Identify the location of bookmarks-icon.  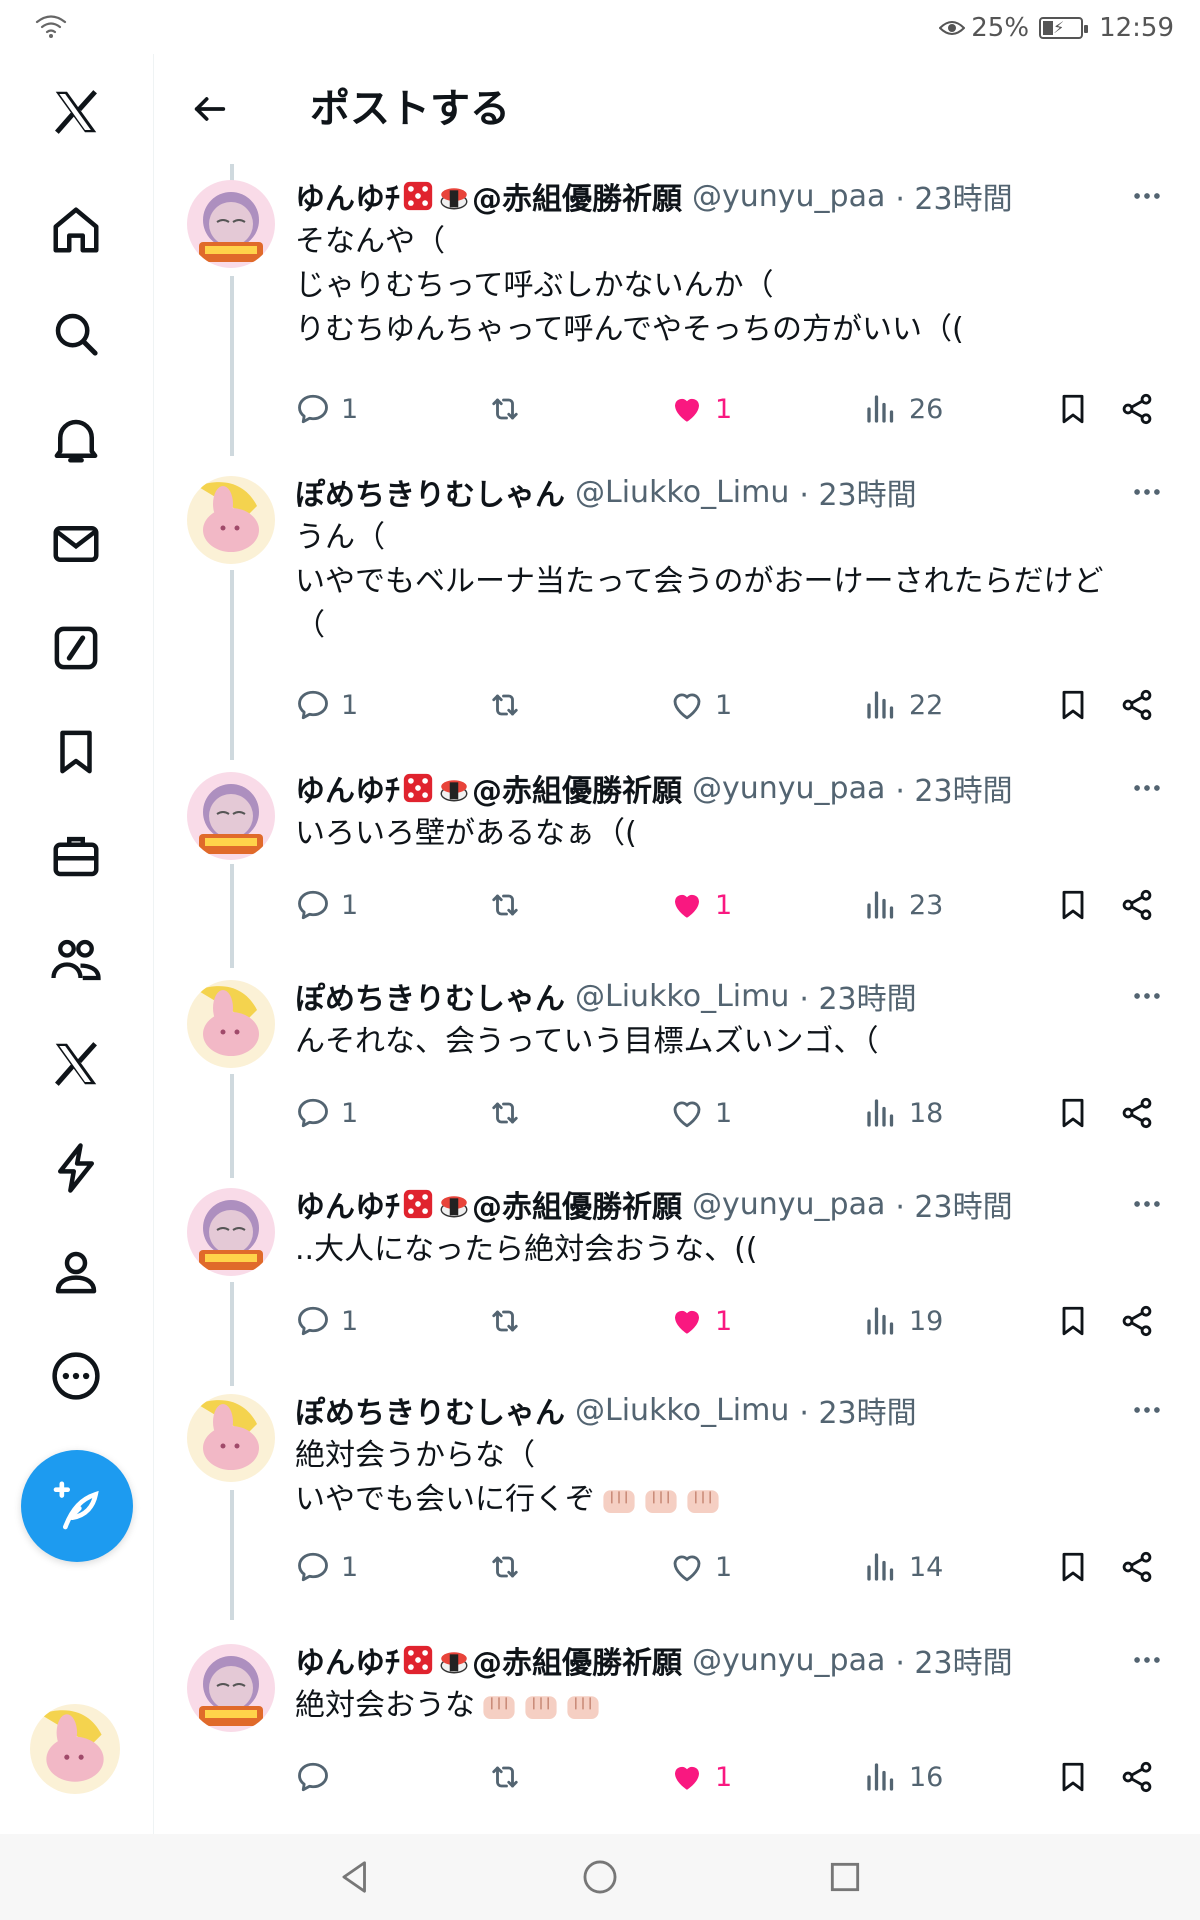
(76, 752).